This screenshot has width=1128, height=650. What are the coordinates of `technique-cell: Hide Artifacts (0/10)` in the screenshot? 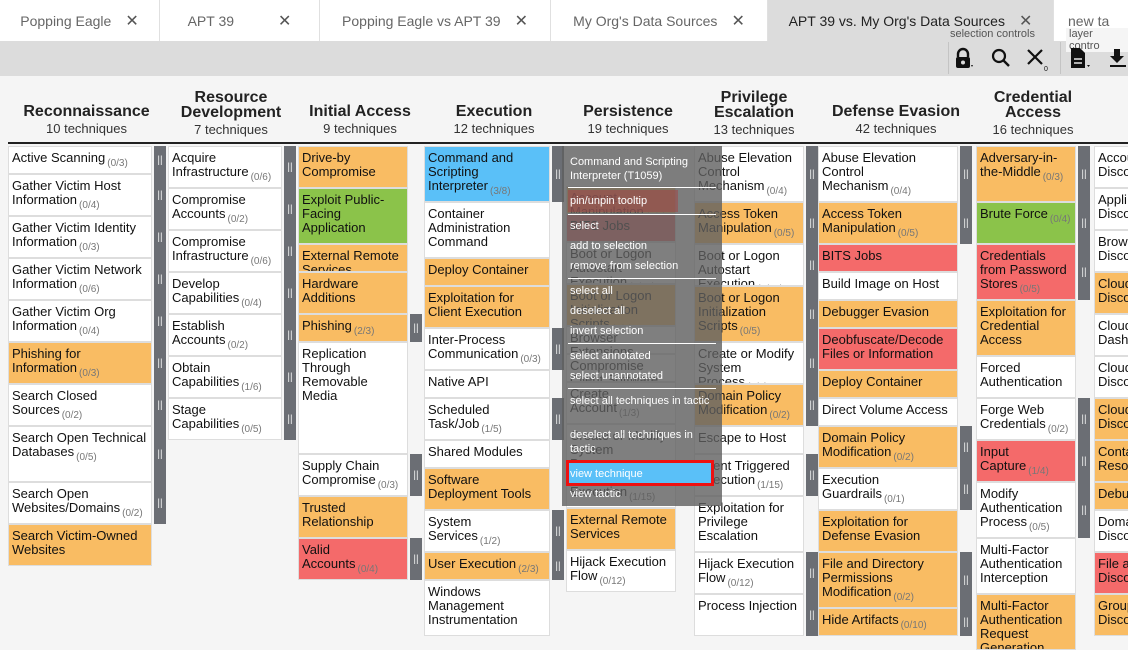 It's located at (888, 622).